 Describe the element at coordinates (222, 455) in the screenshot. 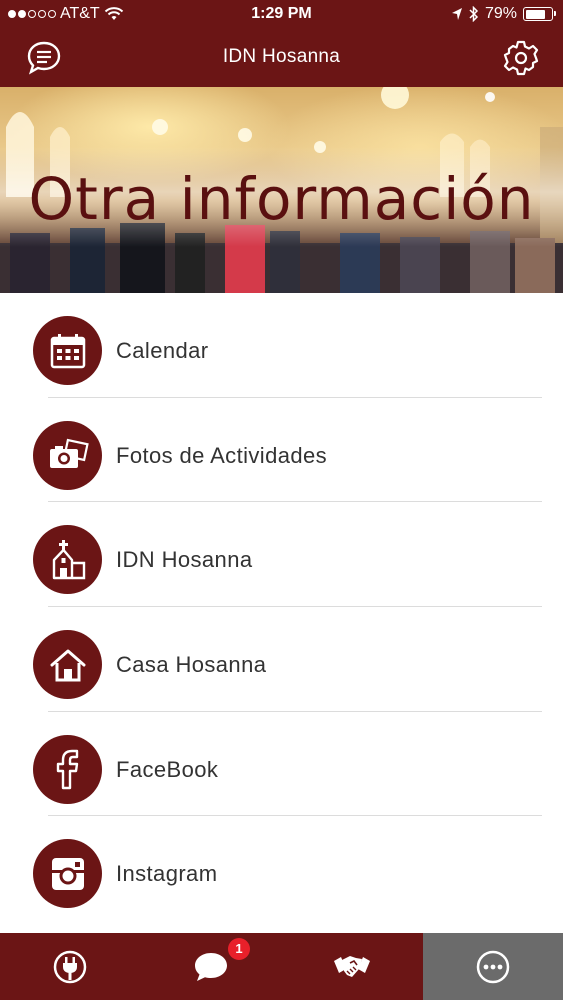

I see `menu-item-label: Fotos de Actividades` at that location.